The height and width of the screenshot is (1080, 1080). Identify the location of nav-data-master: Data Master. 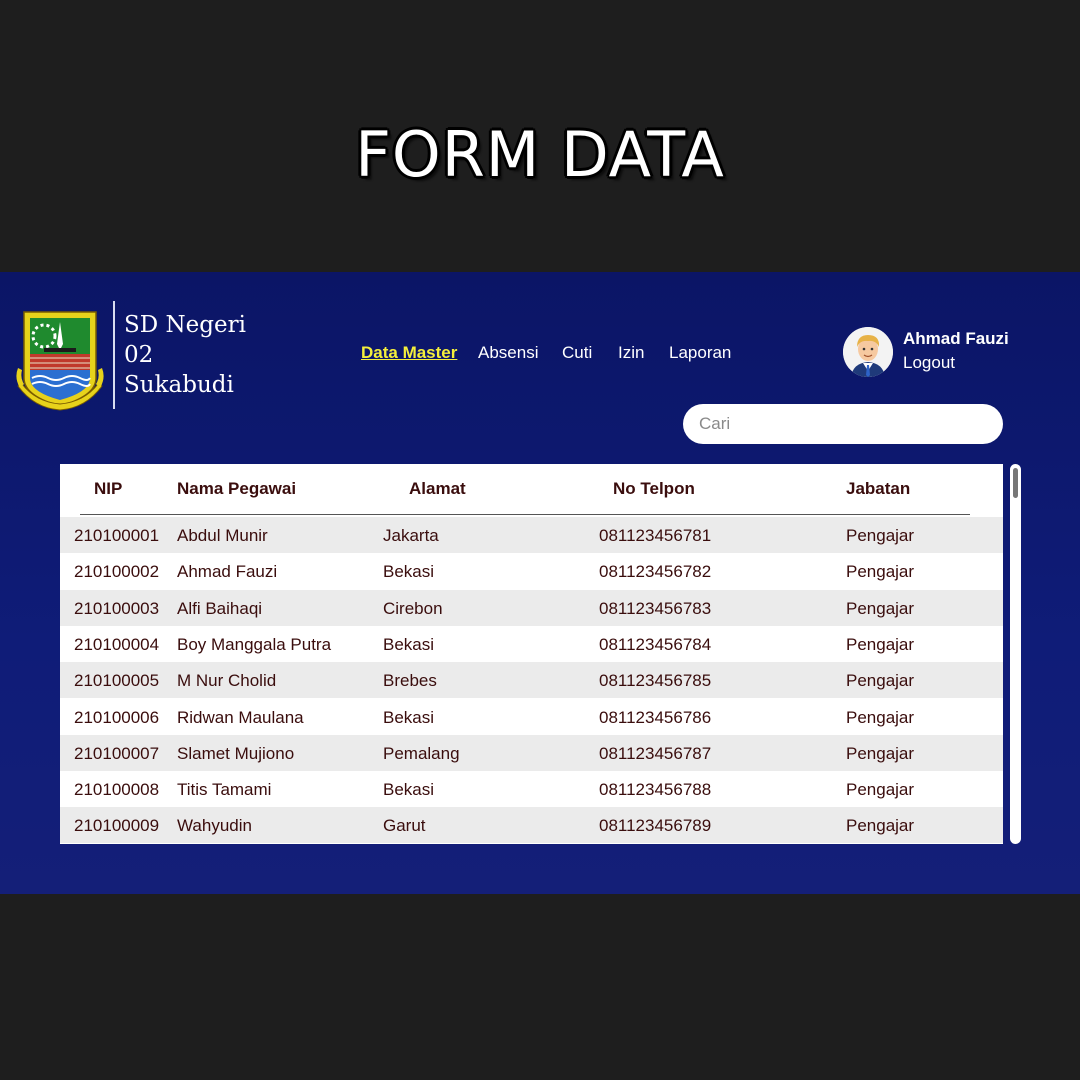
(409, 353).